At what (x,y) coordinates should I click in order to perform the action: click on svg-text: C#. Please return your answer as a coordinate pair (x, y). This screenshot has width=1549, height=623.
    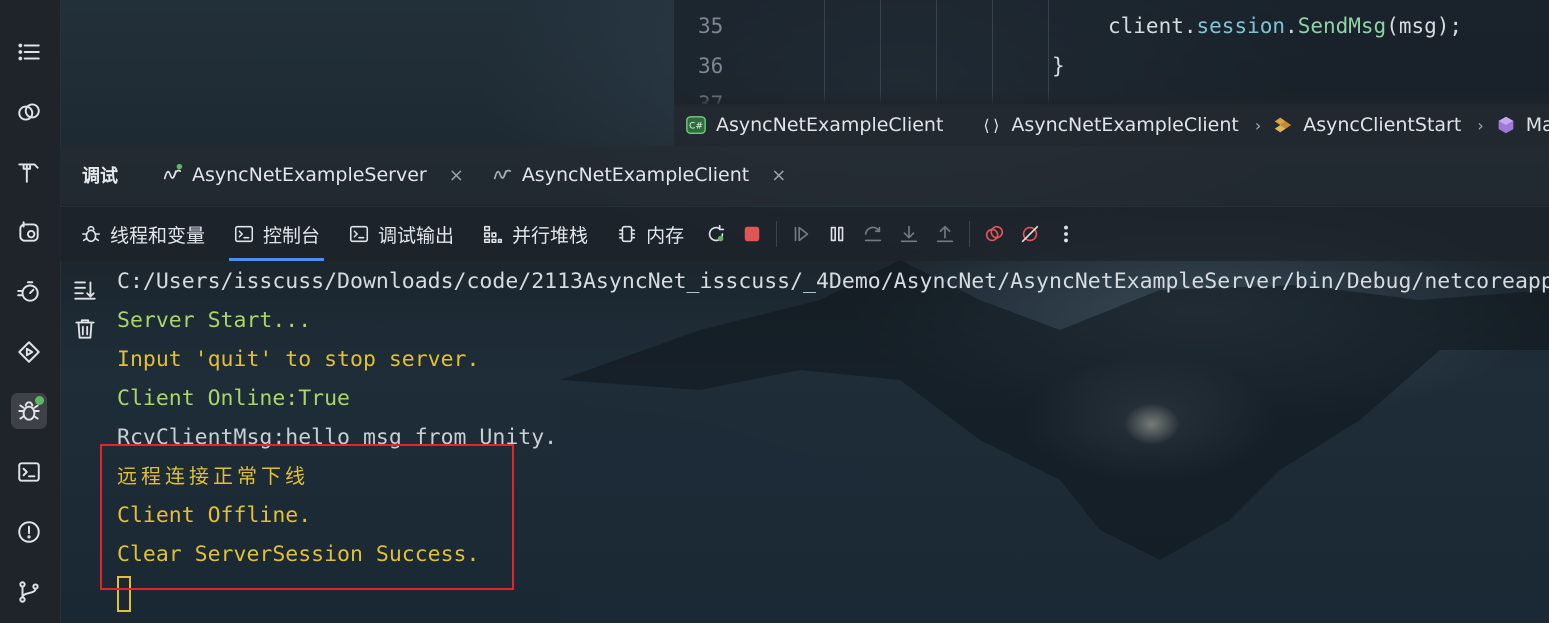
    Looking at the image, I should click on (696, 126).